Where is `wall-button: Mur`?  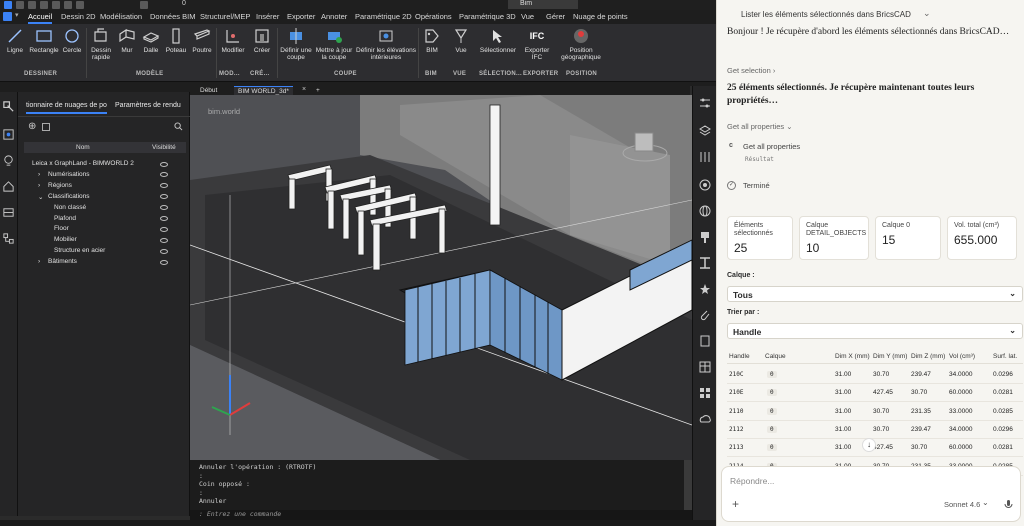
wall-button: Mur is located at coordinates (127, 40).